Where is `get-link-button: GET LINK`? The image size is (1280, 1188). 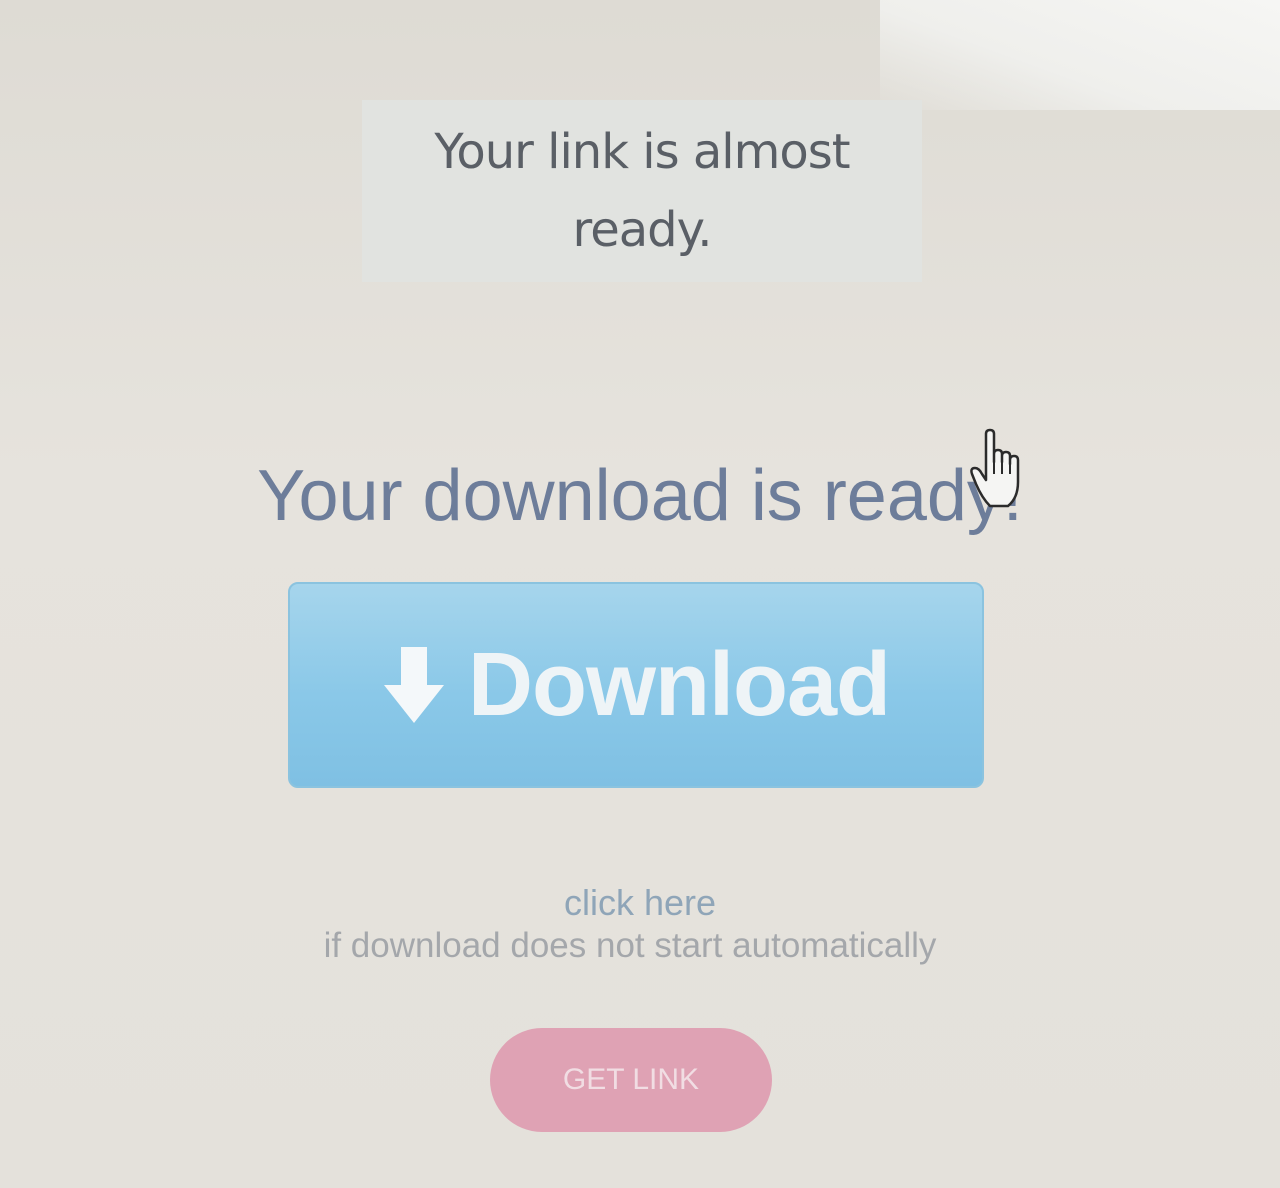
get-link-button: GET LINK is located at coordinates (631, 1080).